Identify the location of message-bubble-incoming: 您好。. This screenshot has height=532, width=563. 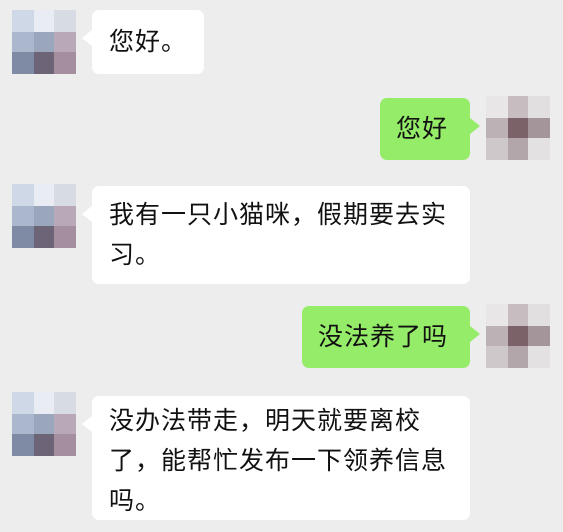
(143, 42).